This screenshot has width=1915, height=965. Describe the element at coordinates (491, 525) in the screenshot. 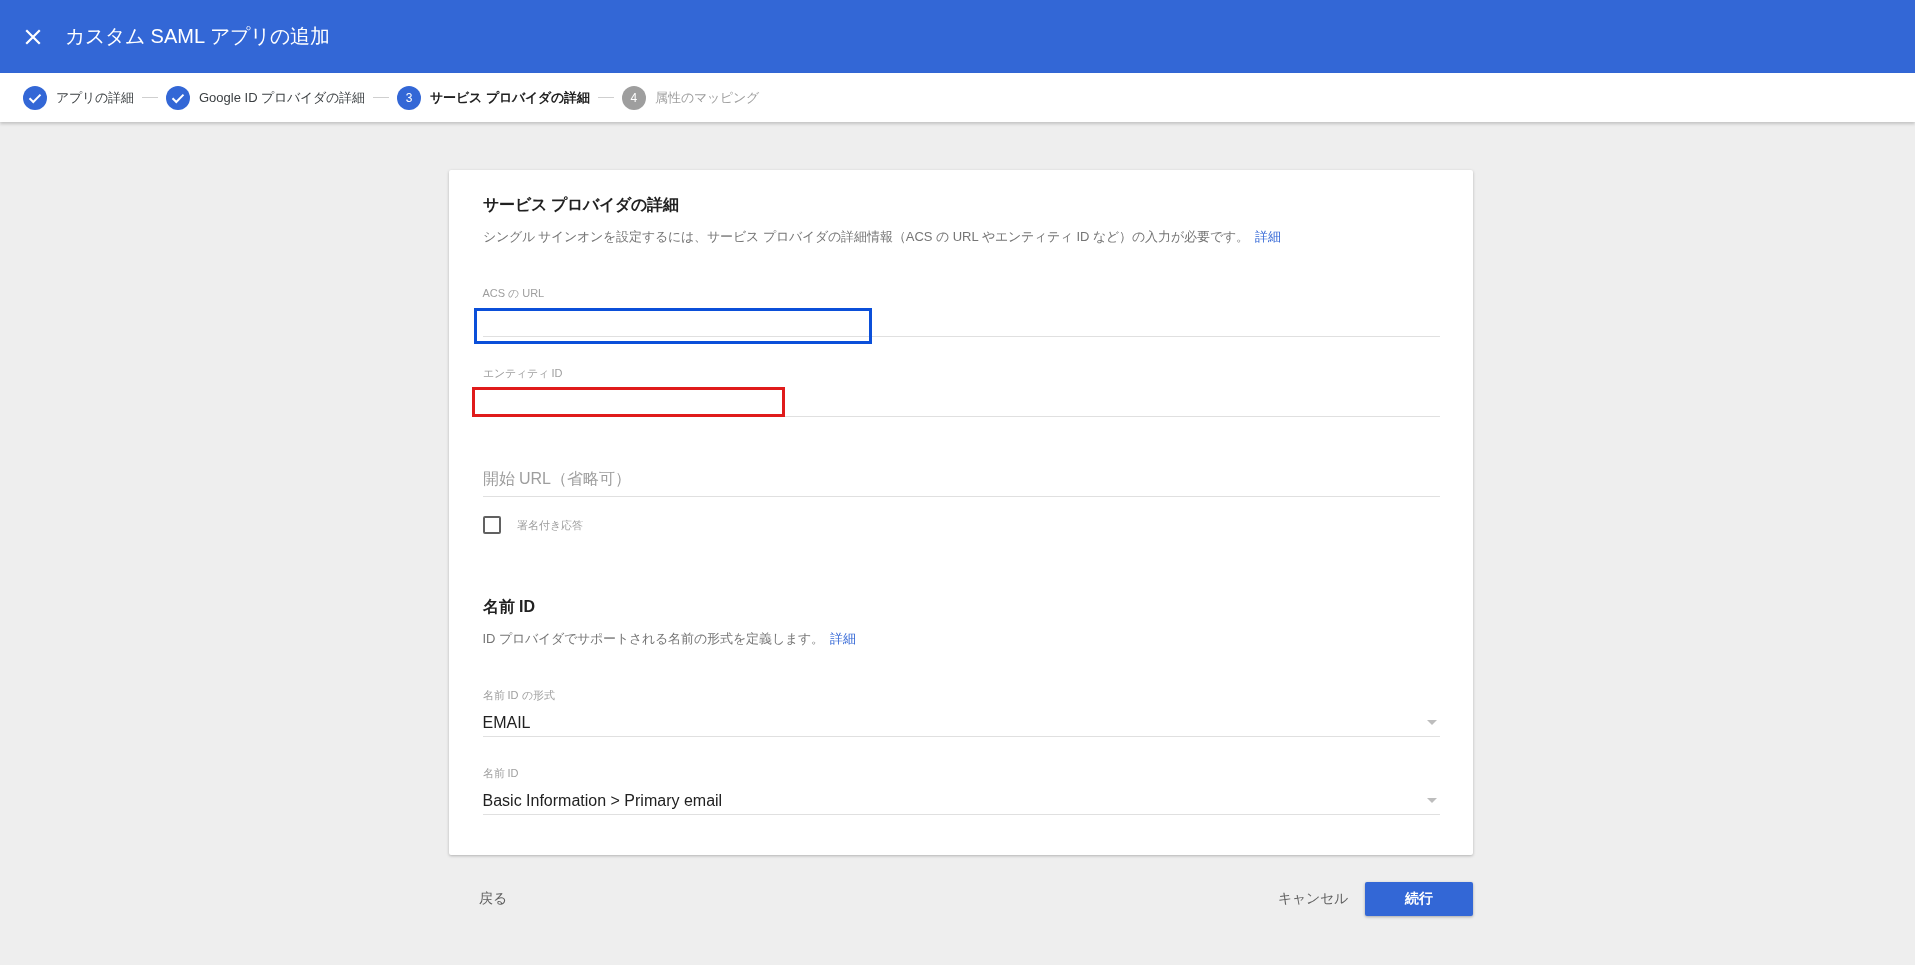

I see `checkbox` at that location.